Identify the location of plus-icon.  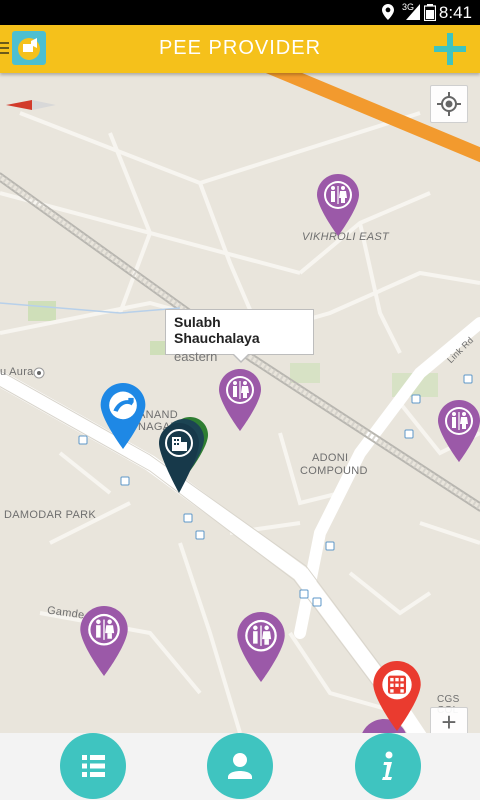
(450, 49).